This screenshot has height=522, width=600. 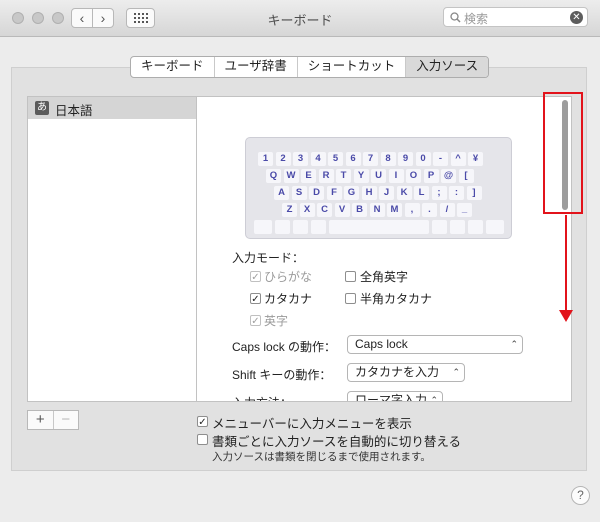 I want to click on shift-popup: カタカナを入力 ⌃, so click(x=406, y=372).